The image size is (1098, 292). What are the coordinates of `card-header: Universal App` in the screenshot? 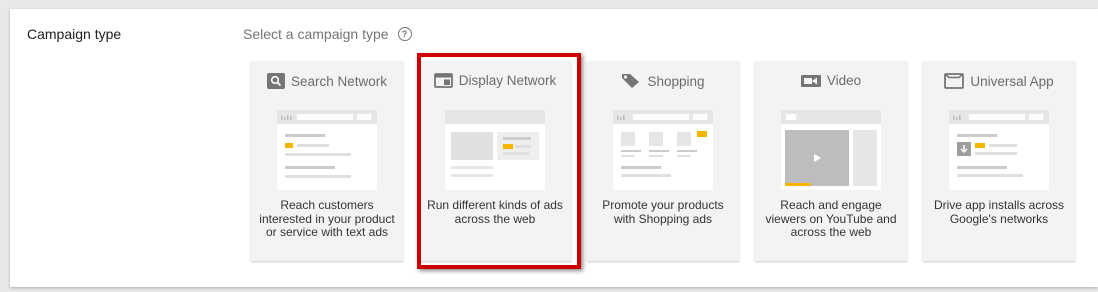 It's located at (999, 81).